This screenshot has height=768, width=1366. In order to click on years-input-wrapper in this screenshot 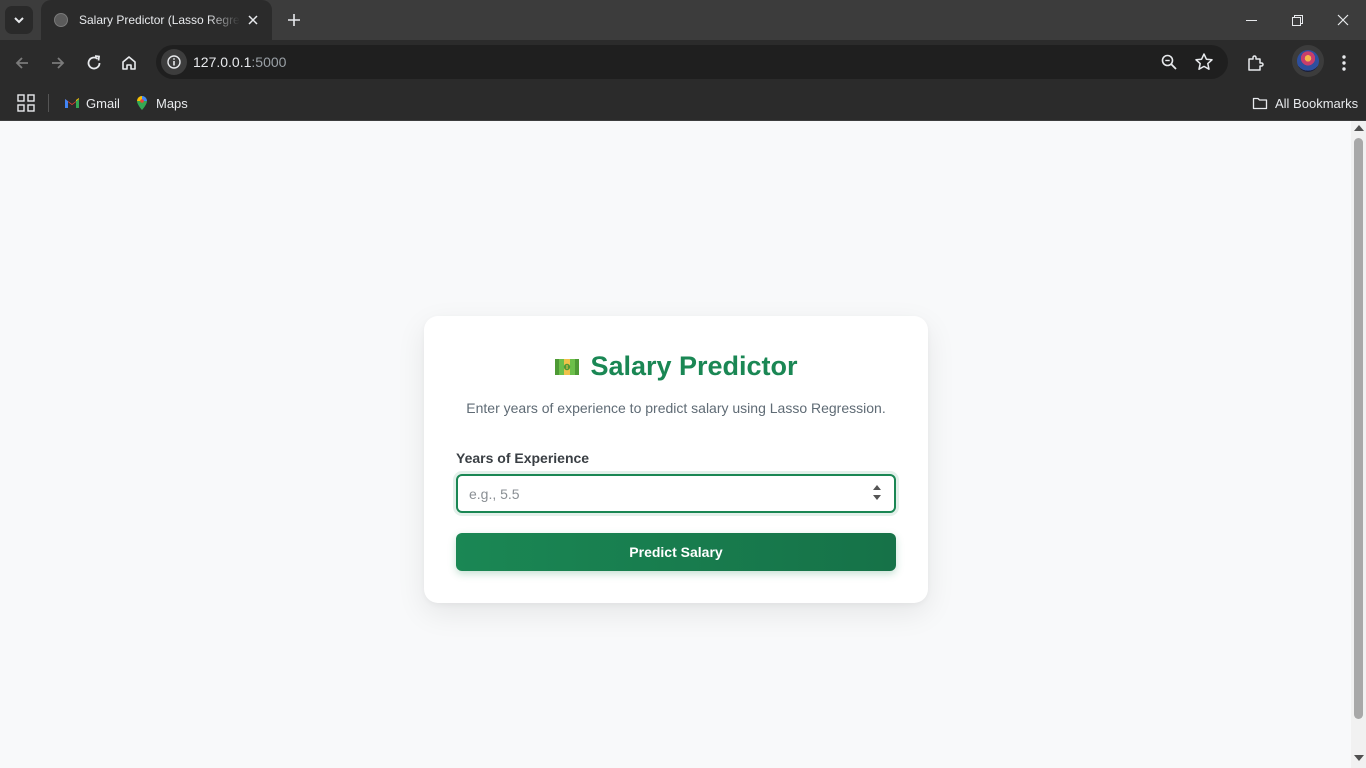, I will do `click(676, 493)`.